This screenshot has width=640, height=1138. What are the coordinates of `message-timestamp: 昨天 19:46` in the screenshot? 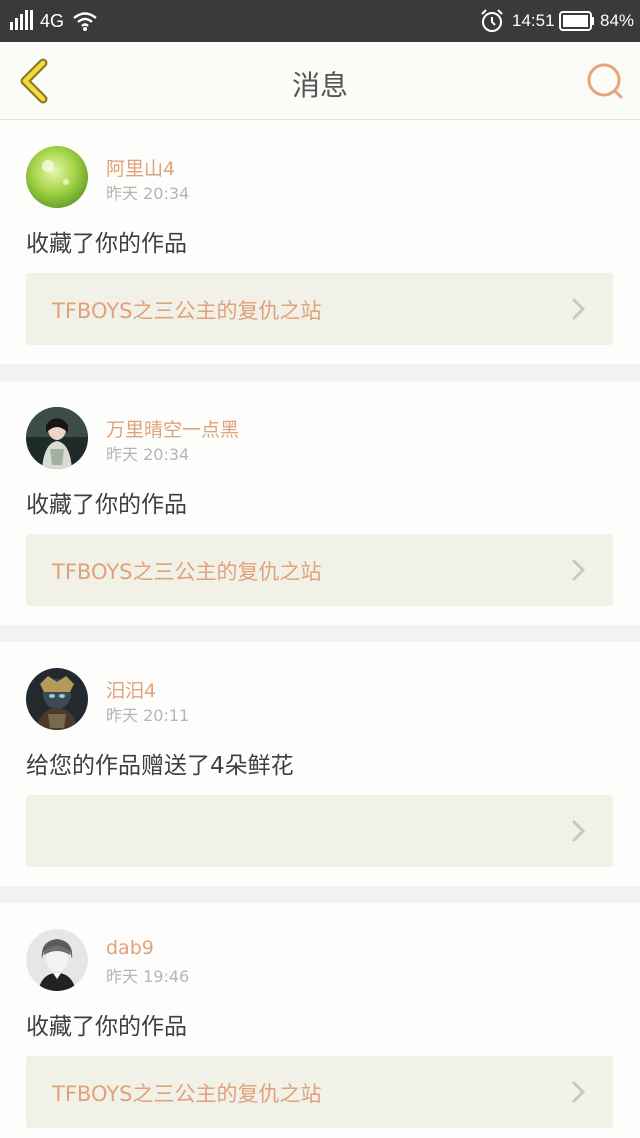 It's located at (148, 976).